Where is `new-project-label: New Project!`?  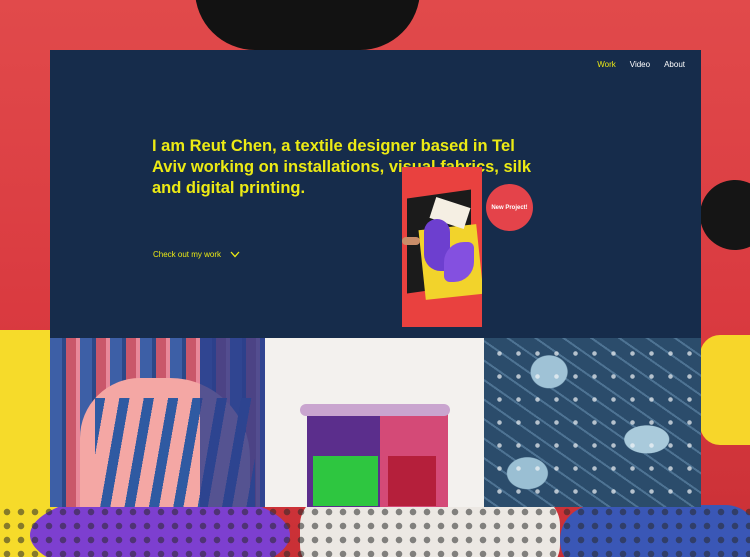
new-project-label: New Project! is located at coordinates (509, 207).